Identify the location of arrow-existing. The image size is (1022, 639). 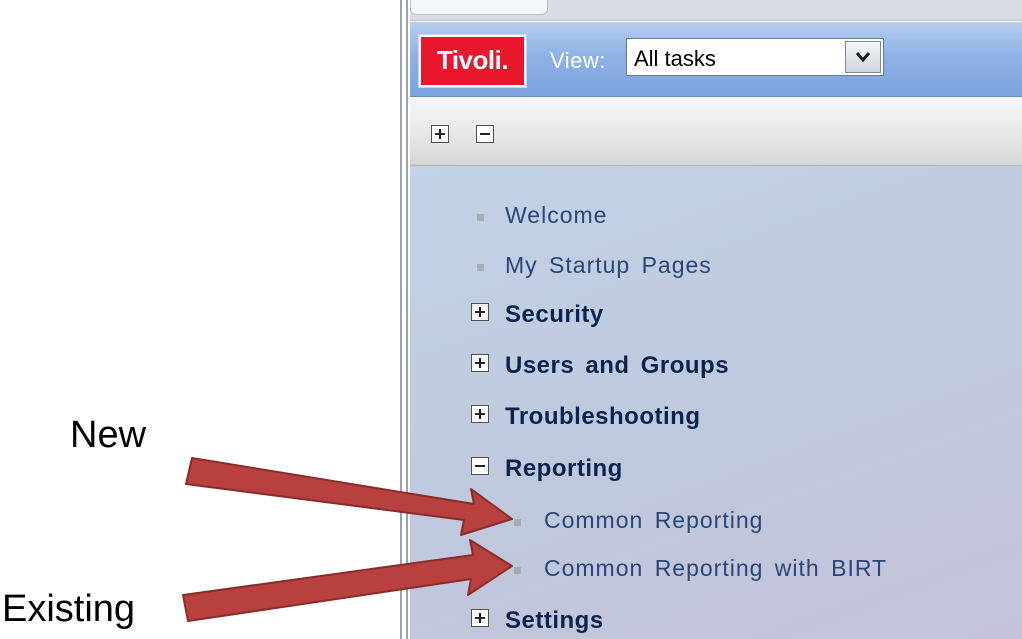
(347, 580).